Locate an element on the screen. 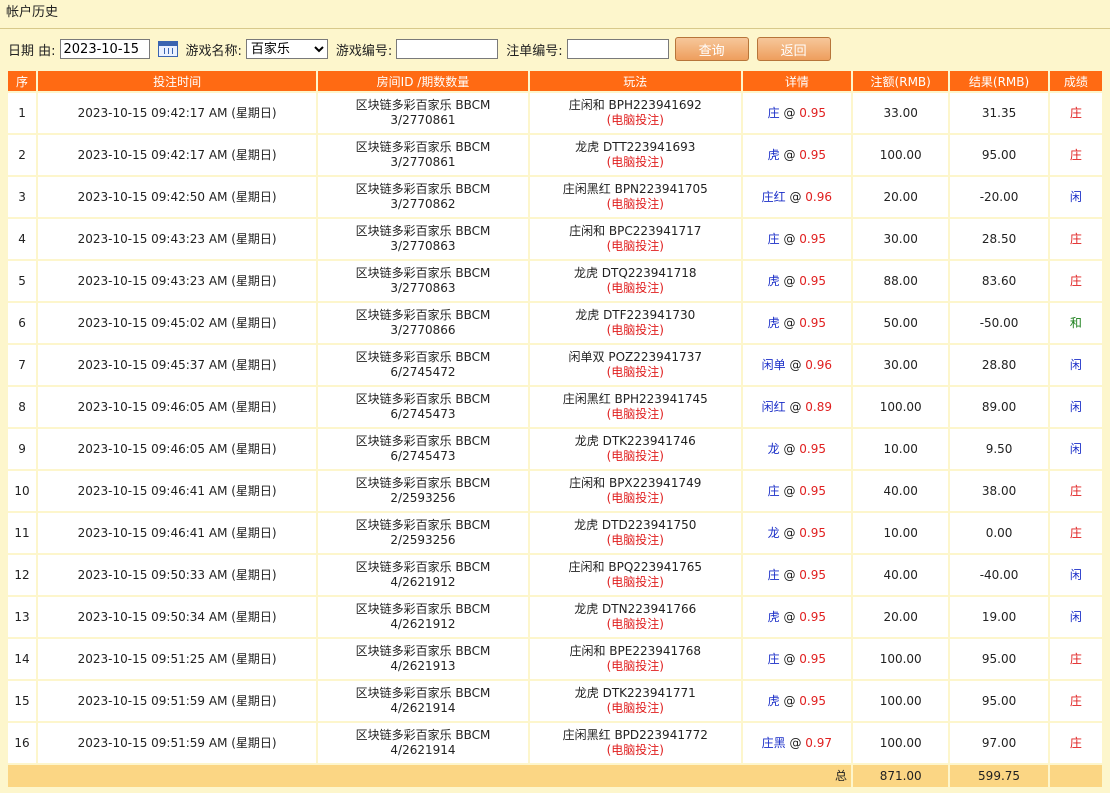 The width and height of the screenshot is (1110, 793). bet-number-input is located at coordinates (617, 49).